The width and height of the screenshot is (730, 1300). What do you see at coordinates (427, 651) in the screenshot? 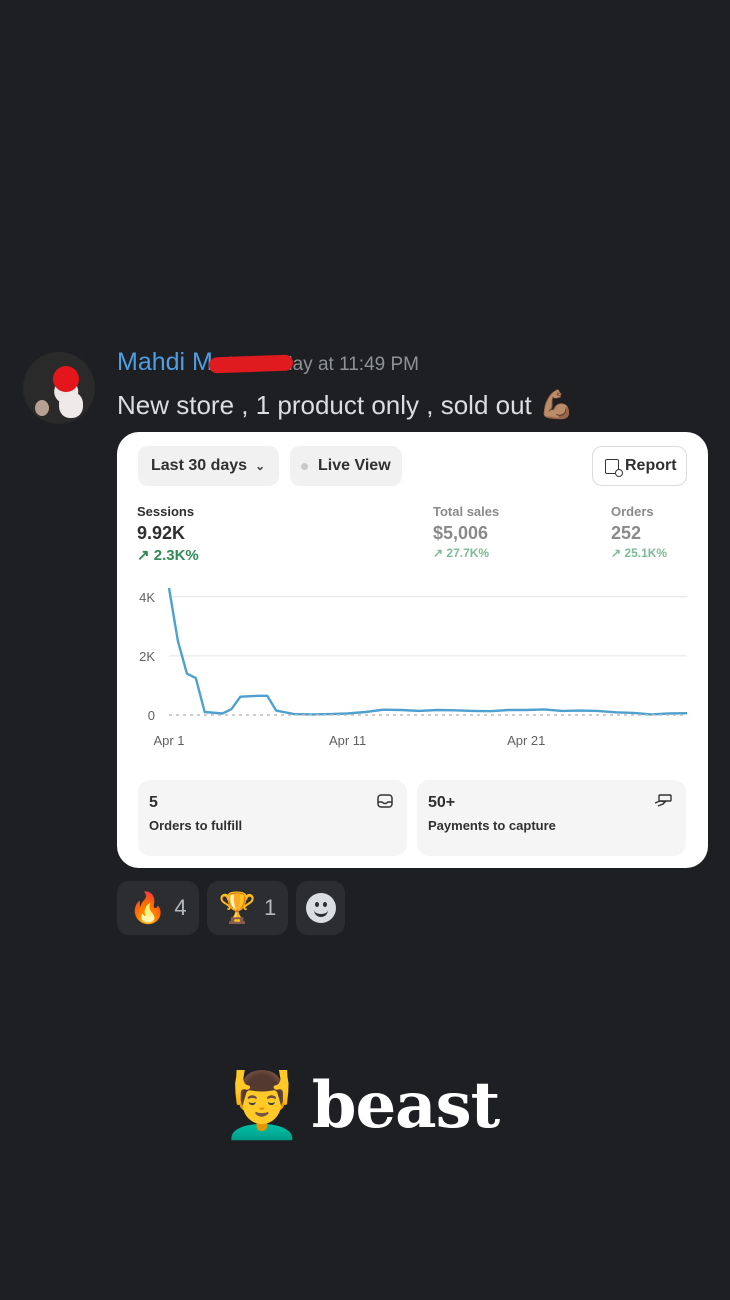
I see `sessions-series-line` at bounding box center [427, 651].